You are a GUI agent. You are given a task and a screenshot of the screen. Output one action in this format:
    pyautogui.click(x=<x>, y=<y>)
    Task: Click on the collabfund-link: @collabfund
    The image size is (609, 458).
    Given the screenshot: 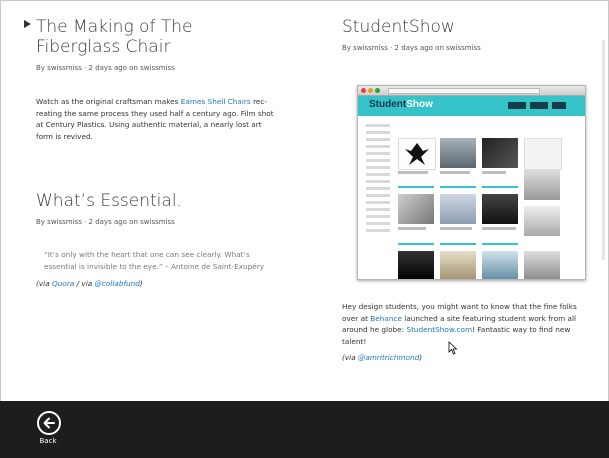 What is the action you would take?
    pyautogui.click(x=117, y=283)
    